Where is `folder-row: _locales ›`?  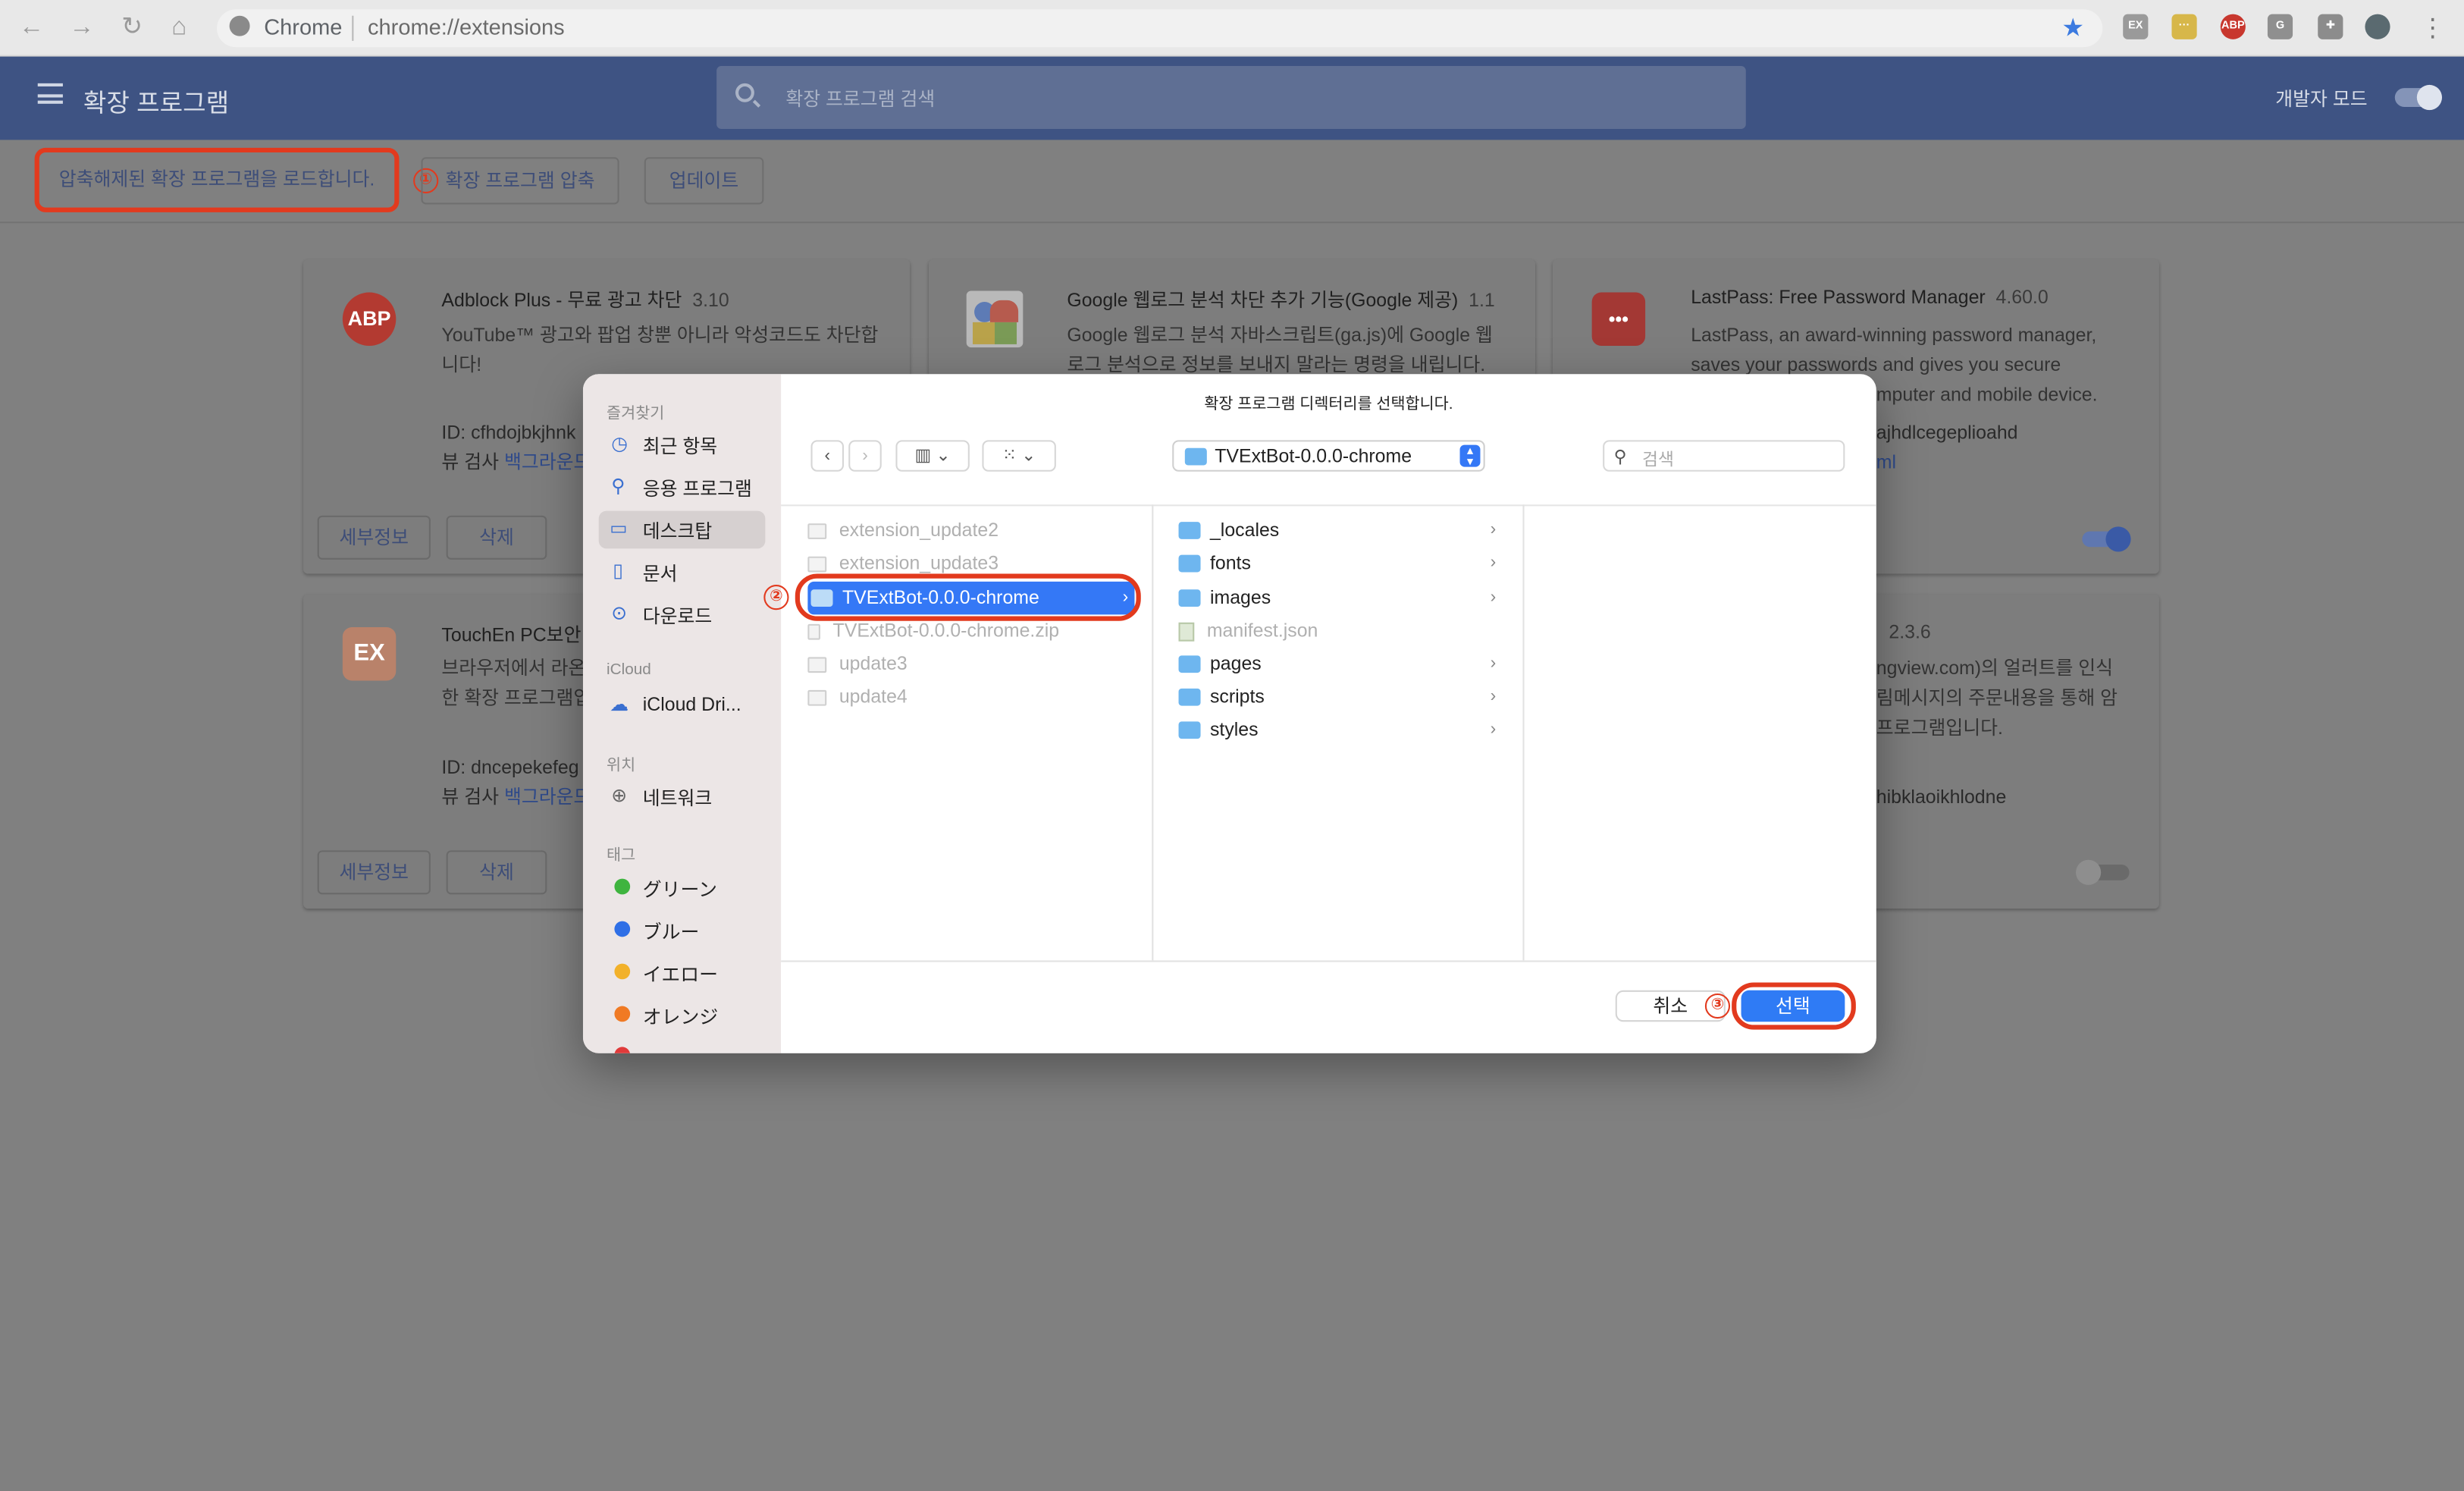
folder-row: _locales › is located at coordinates (1348, 531).